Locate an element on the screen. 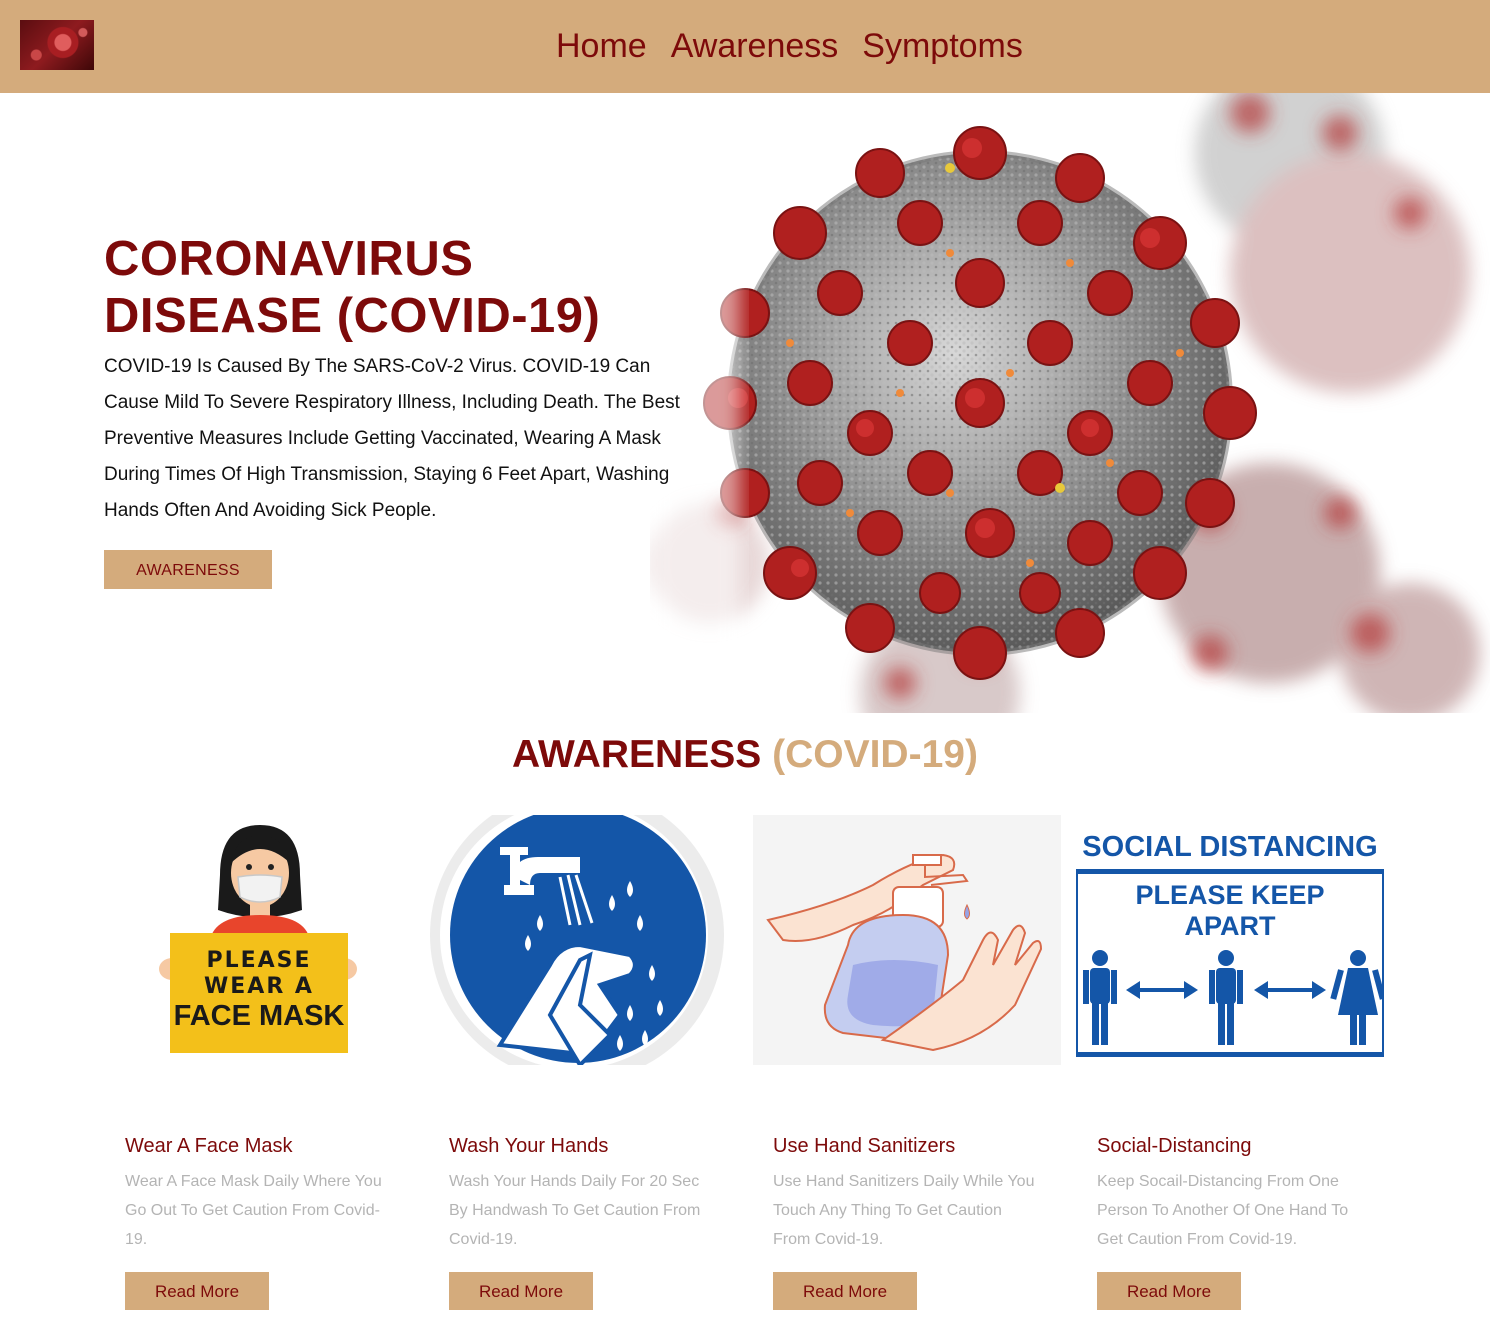 This screenshot has width=1490, height=1318. hero-title-line1: CORONAVIRUS is located at coordinates (289, 259).